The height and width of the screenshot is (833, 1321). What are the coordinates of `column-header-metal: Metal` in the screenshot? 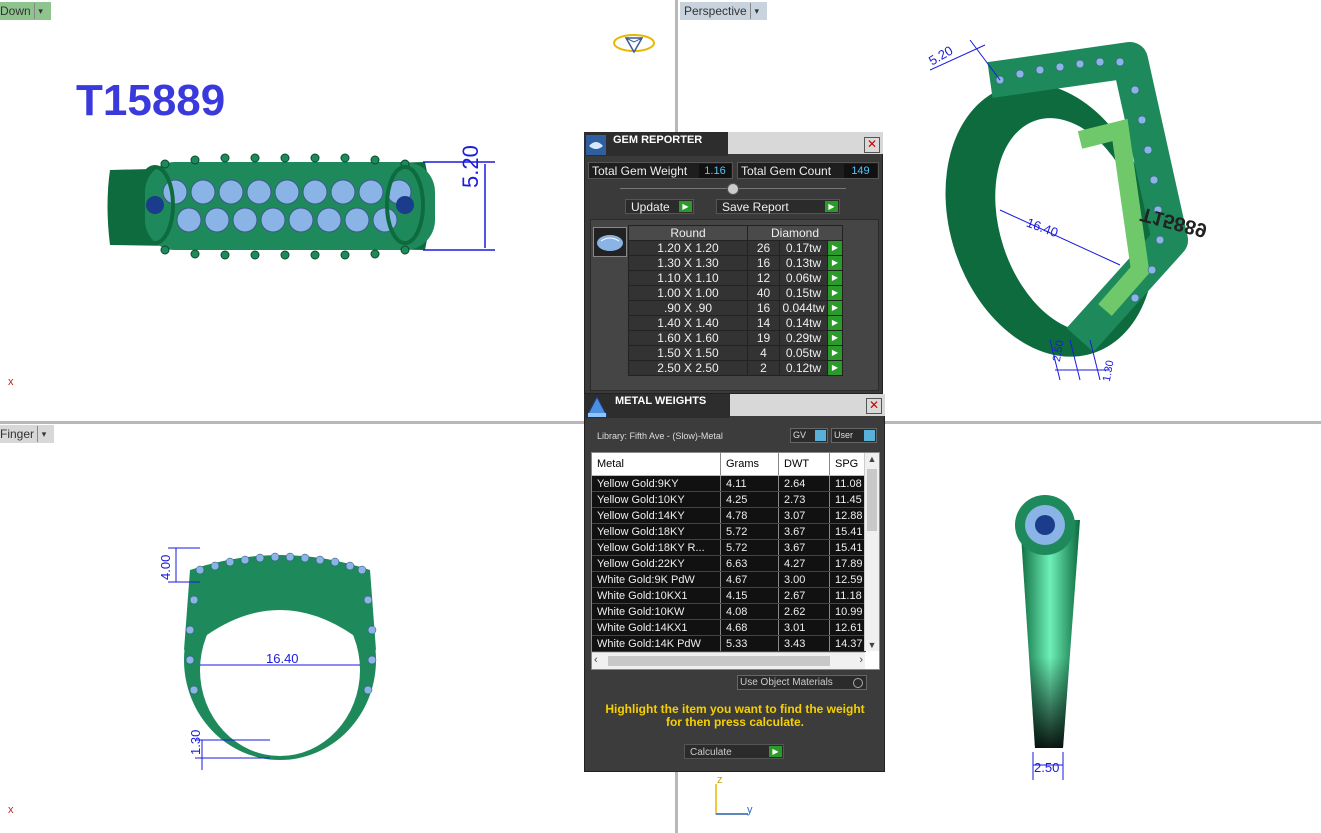 It's located at (656, 464).